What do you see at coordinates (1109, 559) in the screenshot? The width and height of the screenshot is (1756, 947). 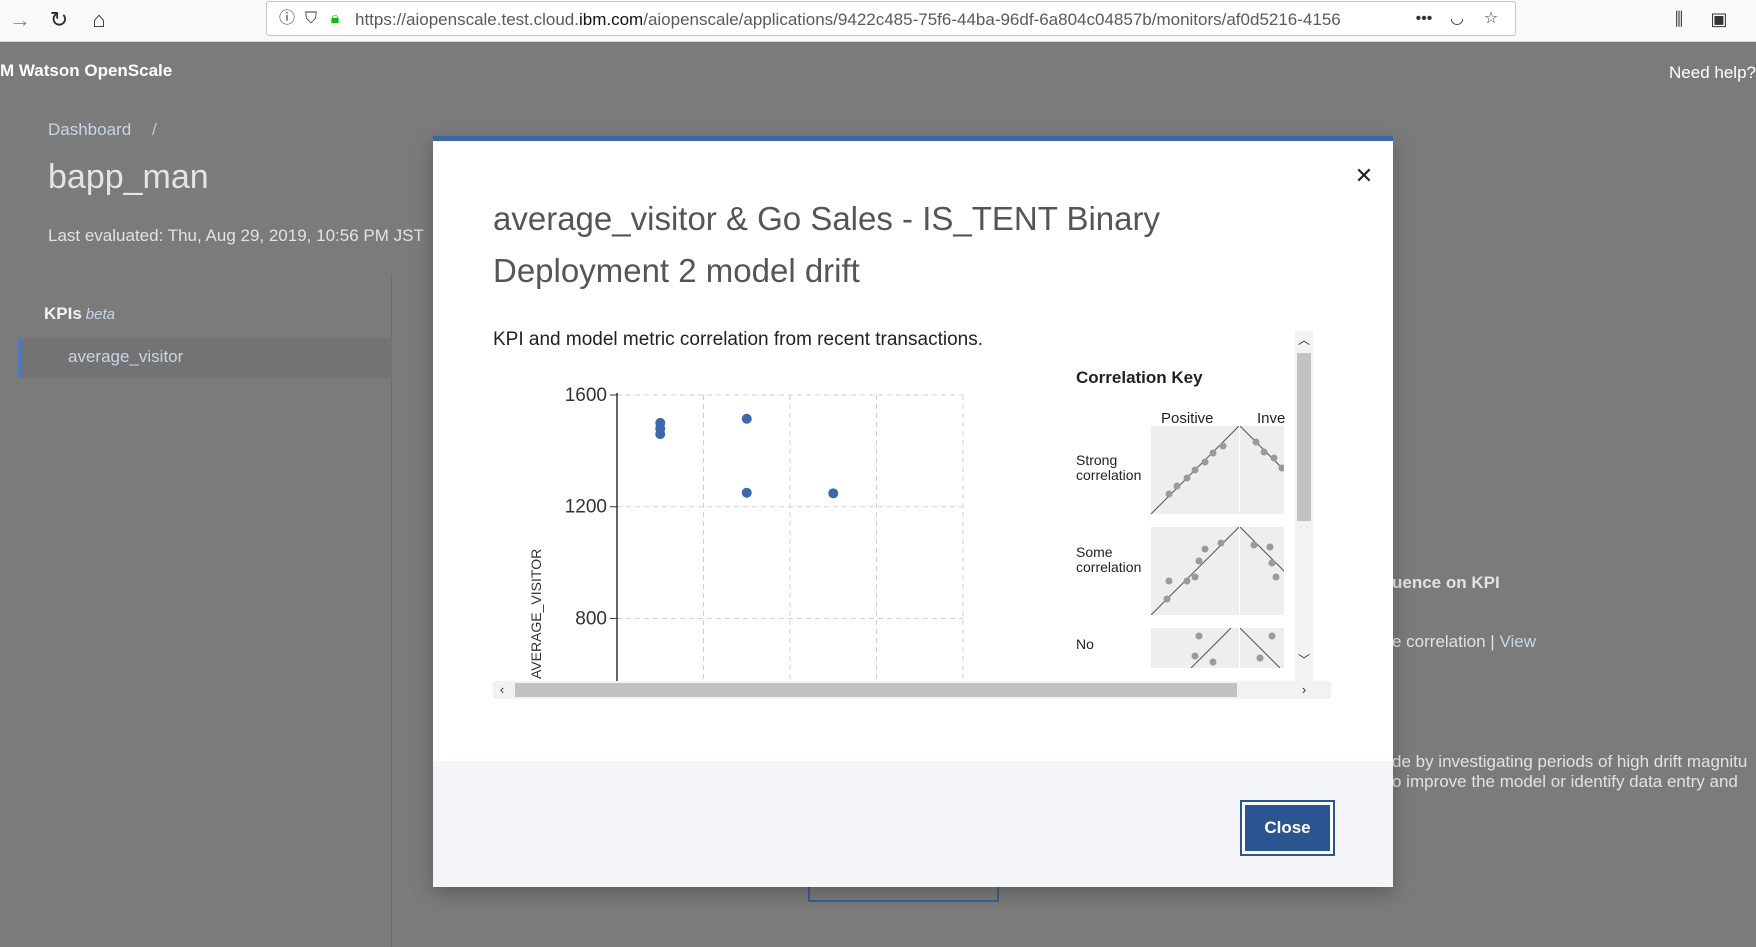 I see `key-row-some: Some correlation` at bounding box center [1109, 559].